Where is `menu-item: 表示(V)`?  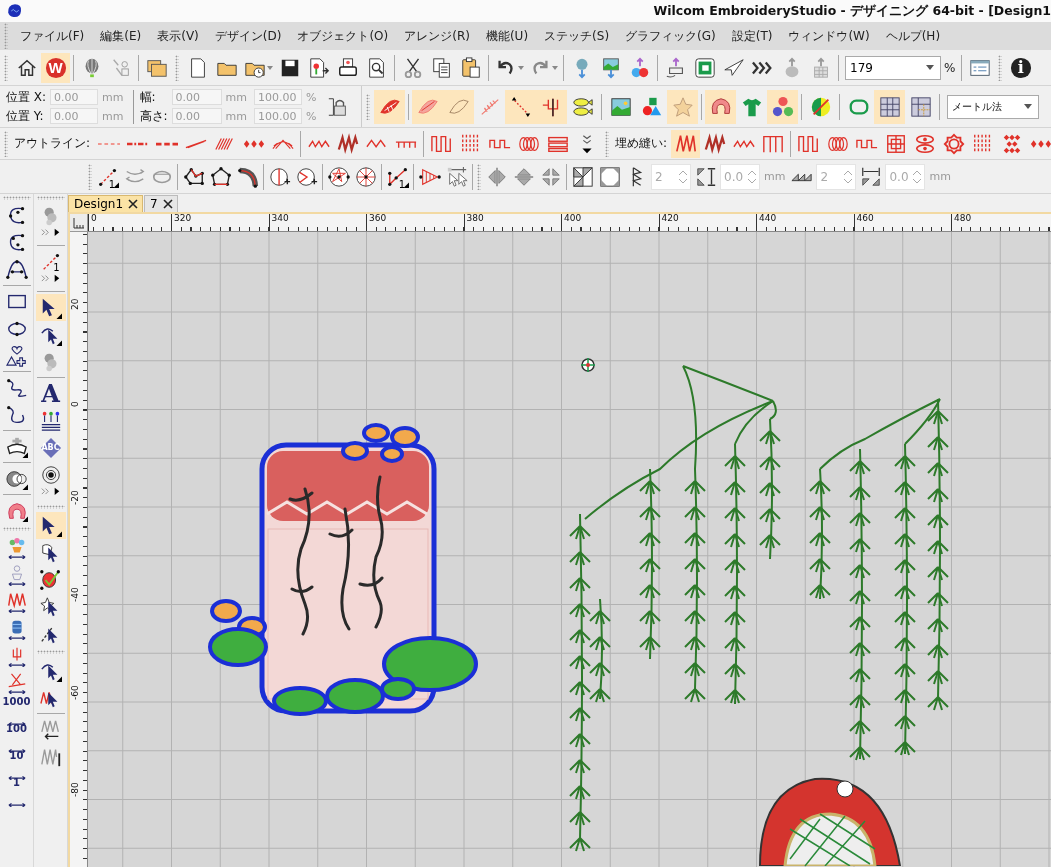
menu-item: 表示(V) is located at coordinates (178, 36).